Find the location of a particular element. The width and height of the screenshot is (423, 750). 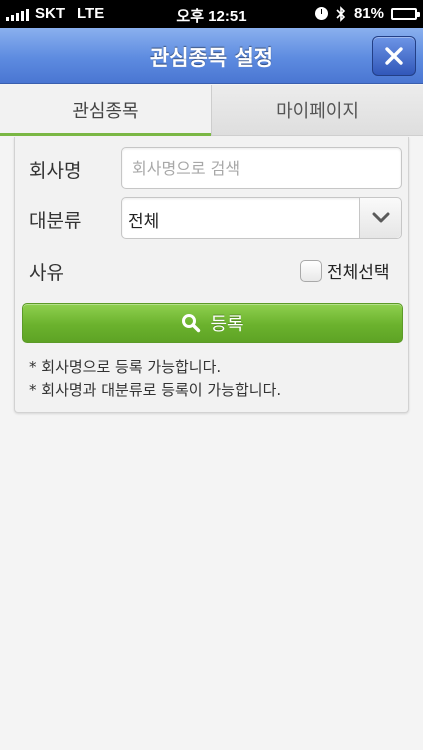

status-bar: SKT LTE 오후 12:51 81% is located at coordinates (211, 14).